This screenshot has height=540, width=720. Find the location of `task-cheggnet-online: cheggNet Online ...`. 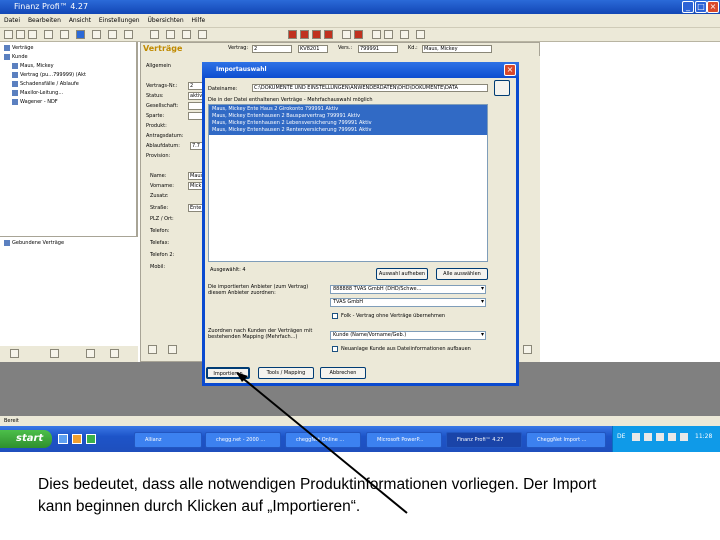

task-cheggnet-online: cheggNet Online ... is located at coordinates (323, 440).